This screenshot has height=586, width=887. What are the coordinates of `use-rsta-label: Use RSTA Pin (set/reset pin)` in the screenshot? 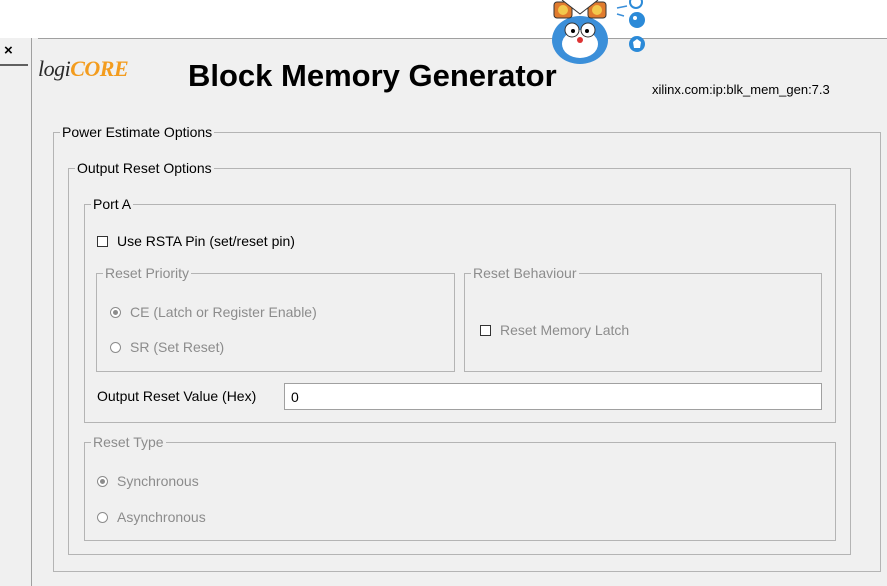 It's located at (206, 241).